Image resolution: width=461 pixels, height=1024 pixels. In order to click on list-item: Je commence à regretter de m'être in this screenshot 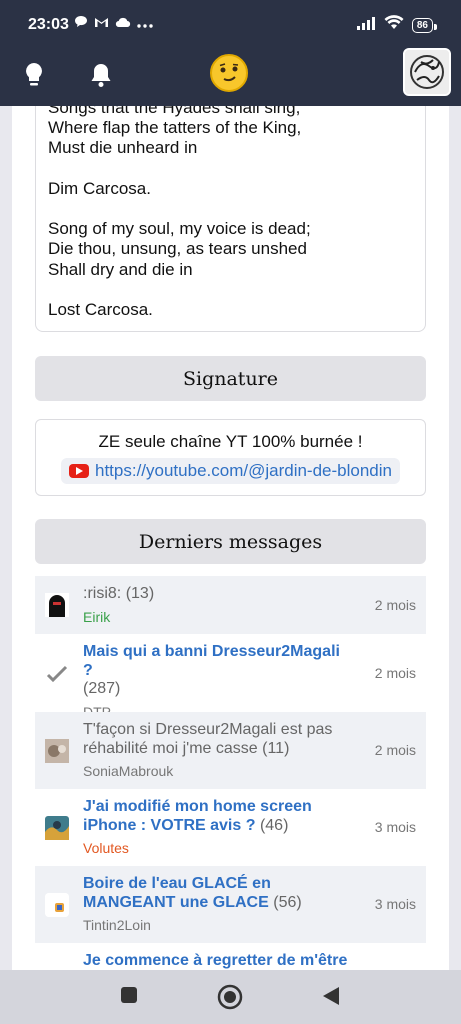, I will do `click(230, 956)`.